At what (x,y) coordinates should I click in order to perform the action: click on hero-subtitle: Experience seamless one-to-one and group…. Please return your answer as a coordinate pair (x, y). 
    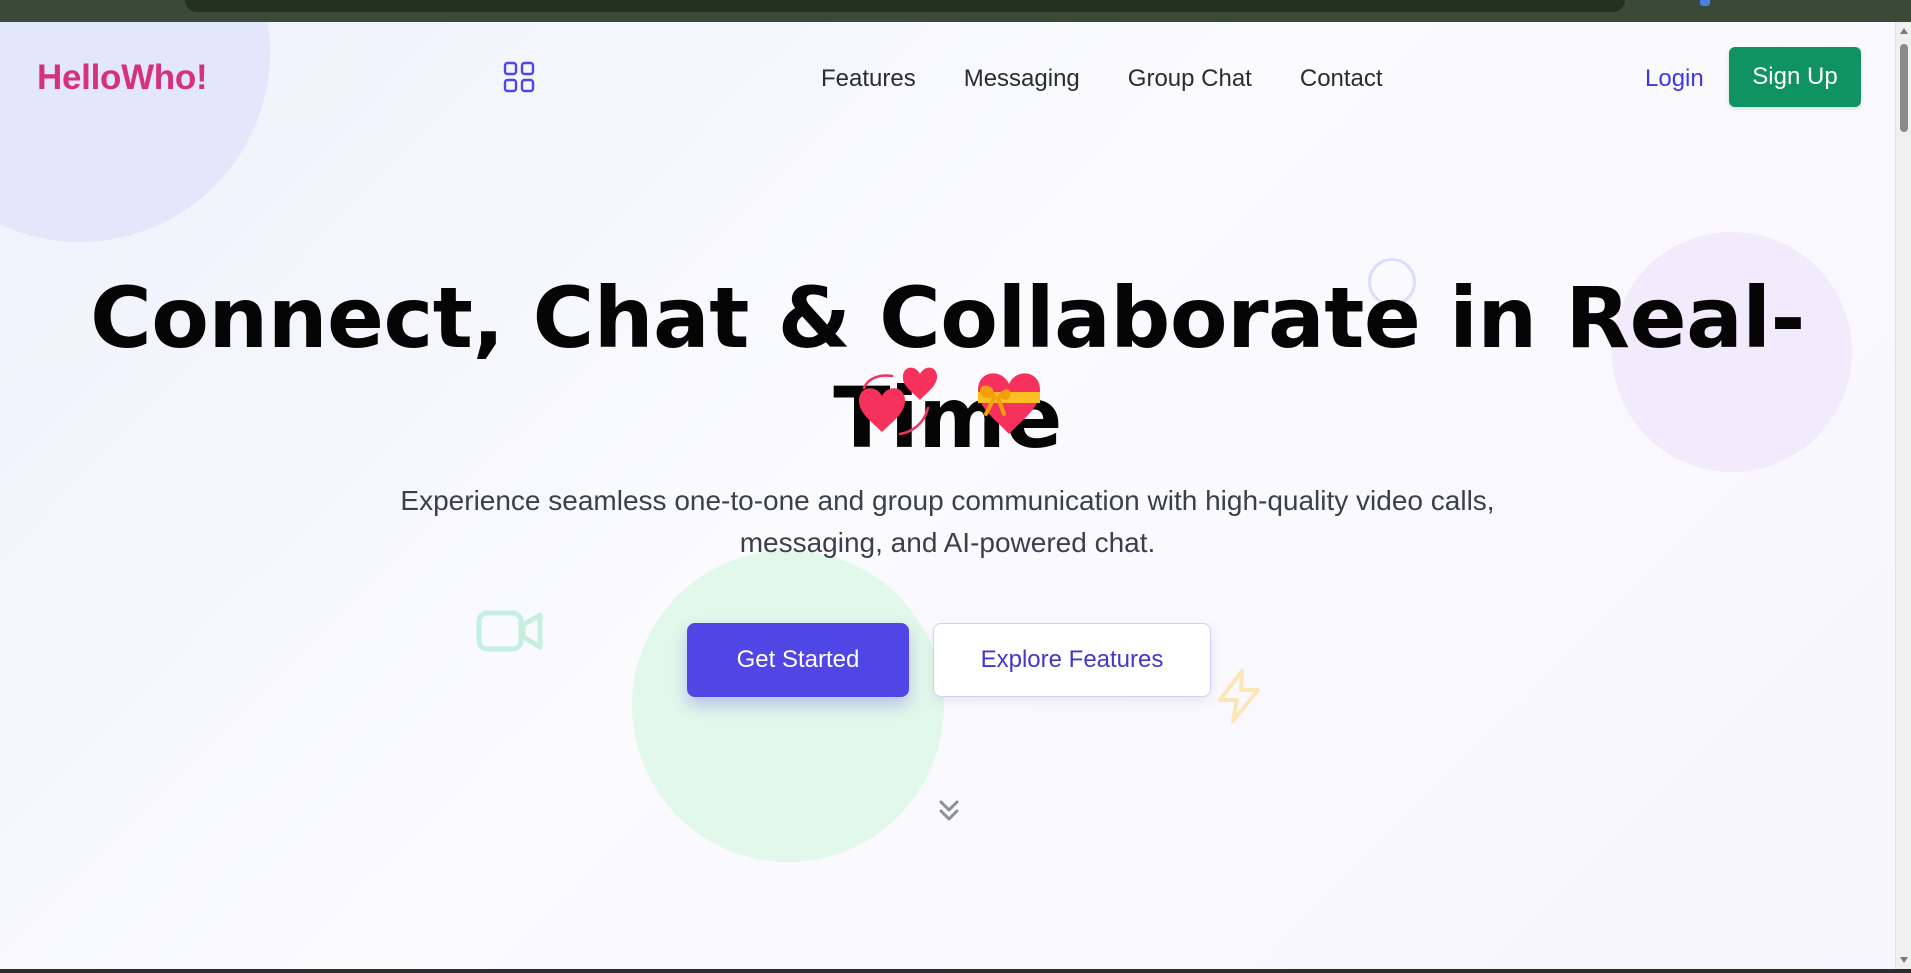
    Looking at the image, I should click on (947, 521).